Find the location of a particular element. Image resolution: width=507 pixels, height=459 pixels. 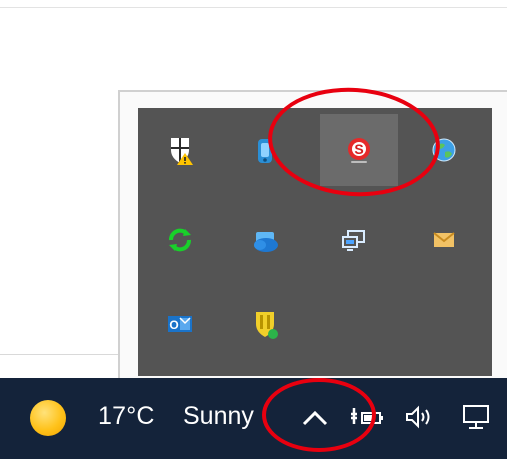

cloud-drive-icon is located at coordinates (265, 240).